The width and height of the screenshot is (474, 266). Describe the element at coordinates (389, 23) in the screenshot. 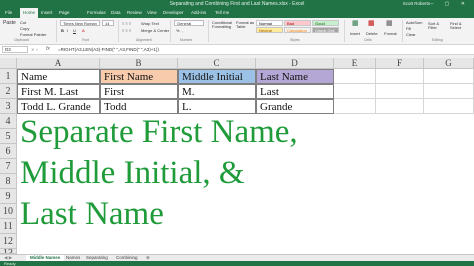

I see `format-cells-icon: ▦` at that location.